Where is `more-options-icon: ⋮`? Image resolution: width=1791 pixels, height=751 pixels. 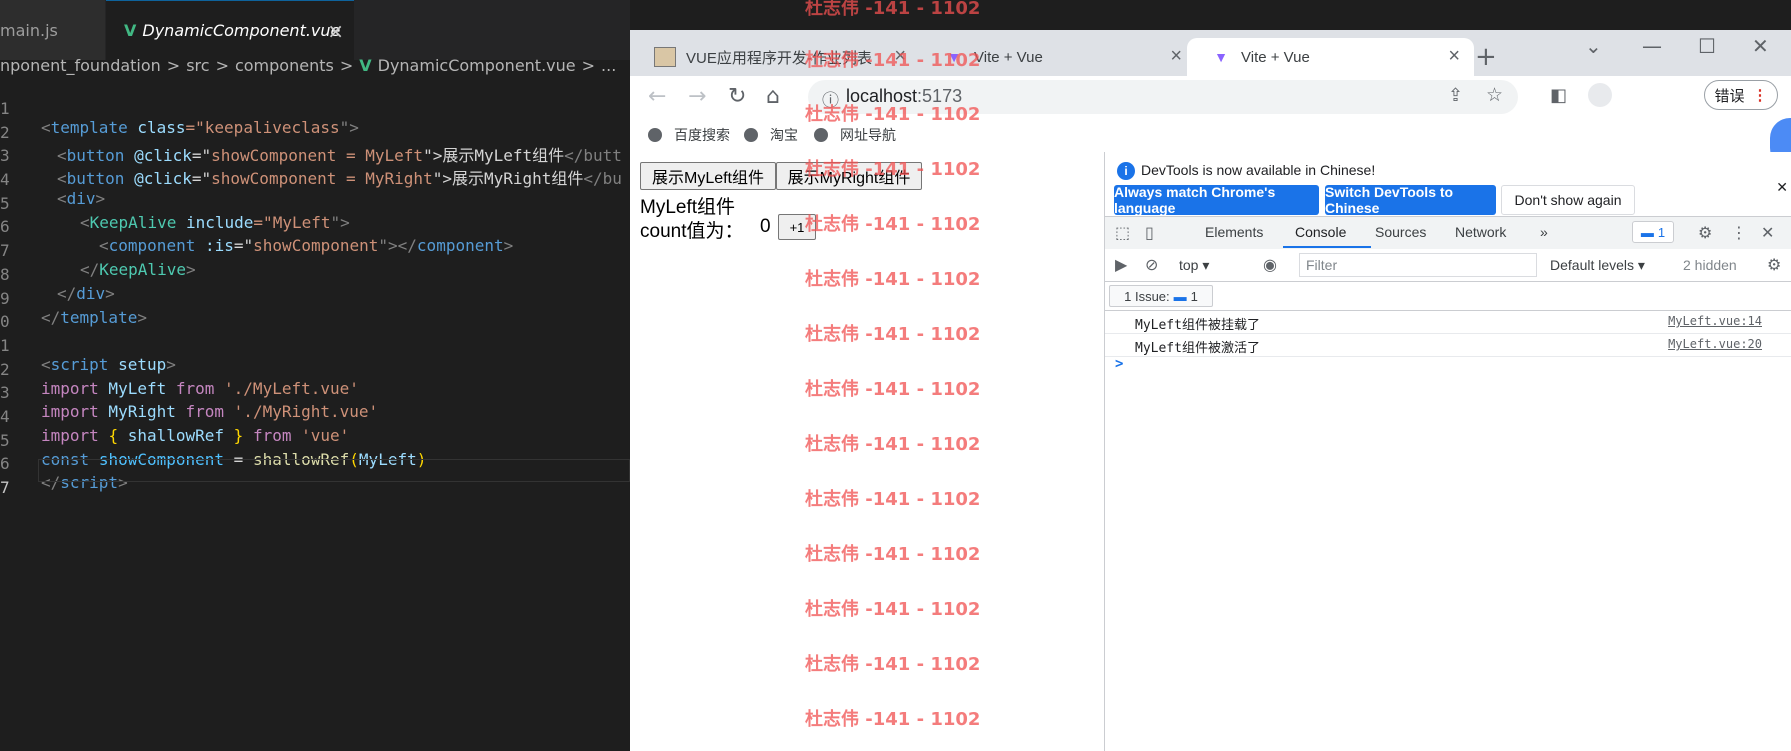
more-options-icon: ⋮ is located at coordinates (1739, 232).